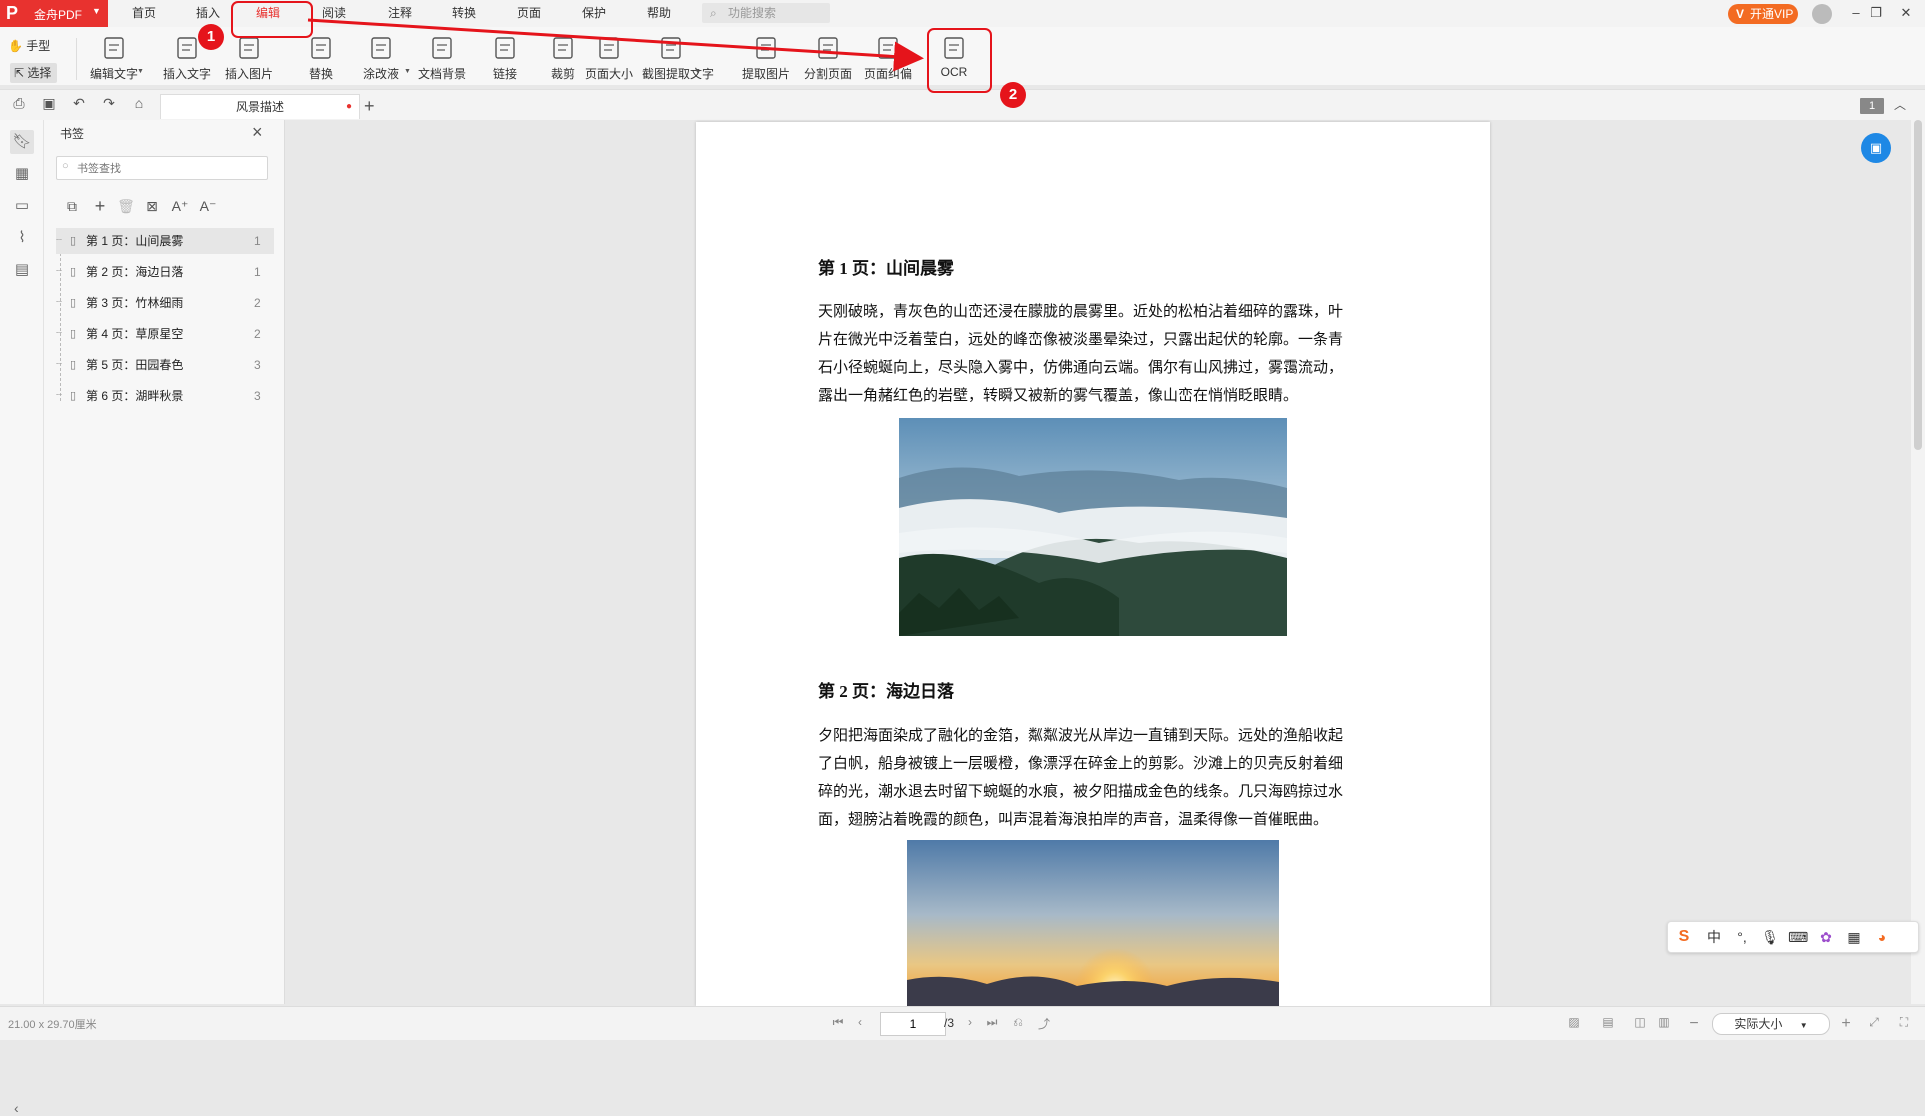 The image size is (1925, 1116). Describe the element at coordinates (65, 166) in the screenshot. I see `search-icon: ○` at that location.